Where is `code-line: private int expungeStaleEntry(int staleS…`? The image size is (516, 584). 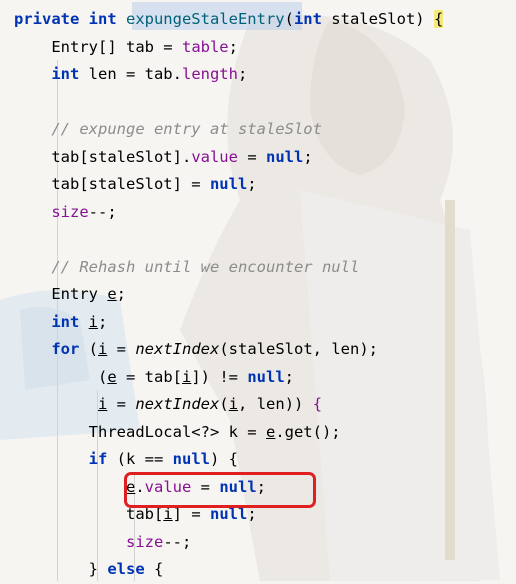
code-line: private int expungeStaleEntry(int staleS… is located at coordinates (265, 20).